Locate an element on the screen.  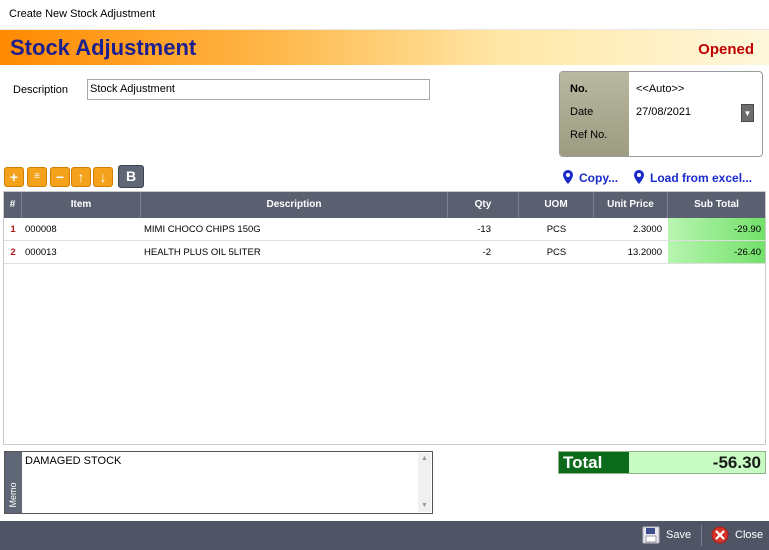
description-cell: MIMI CHOCO CHIPS 150G is located at coordinates (294, 229).